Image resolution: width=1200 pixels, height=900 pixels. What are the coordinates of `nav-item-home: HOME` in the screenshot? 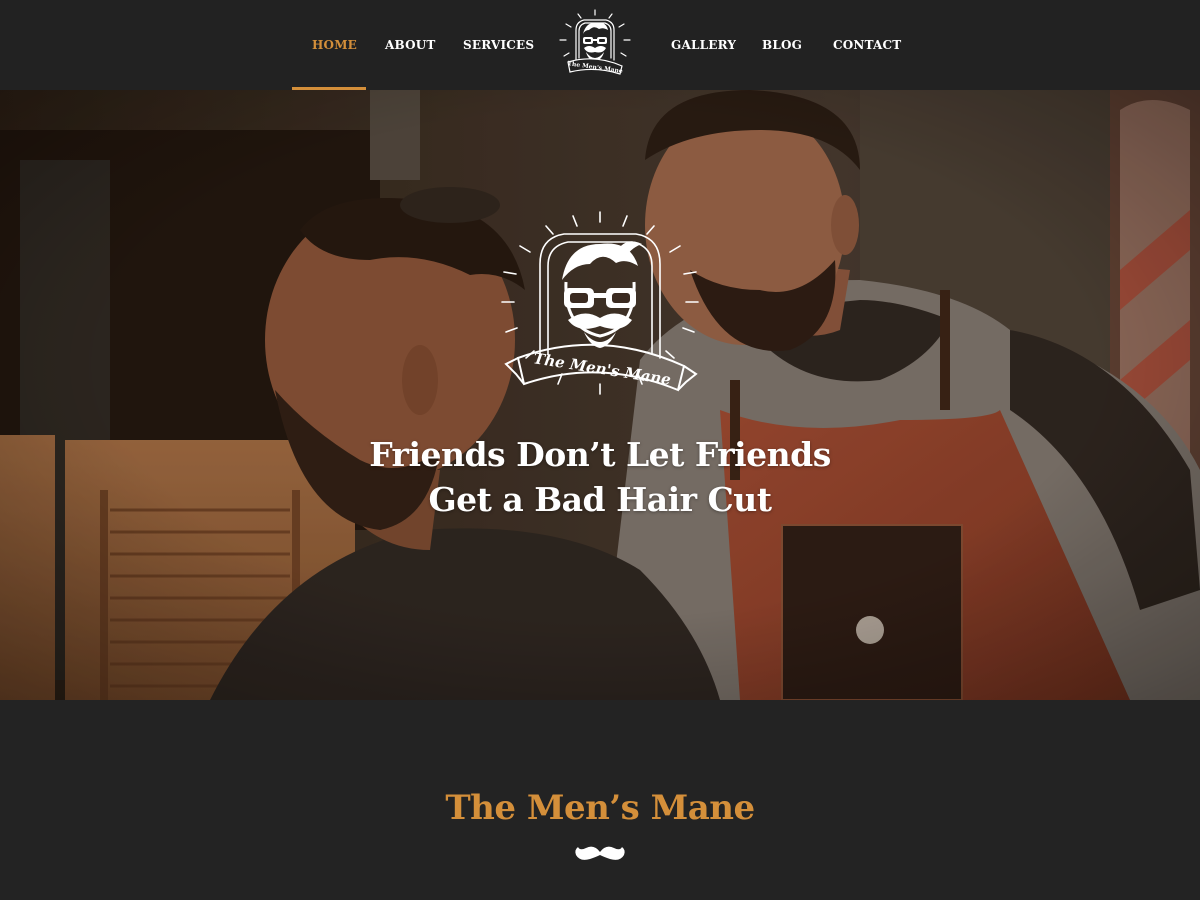 It's located at (334, 45).